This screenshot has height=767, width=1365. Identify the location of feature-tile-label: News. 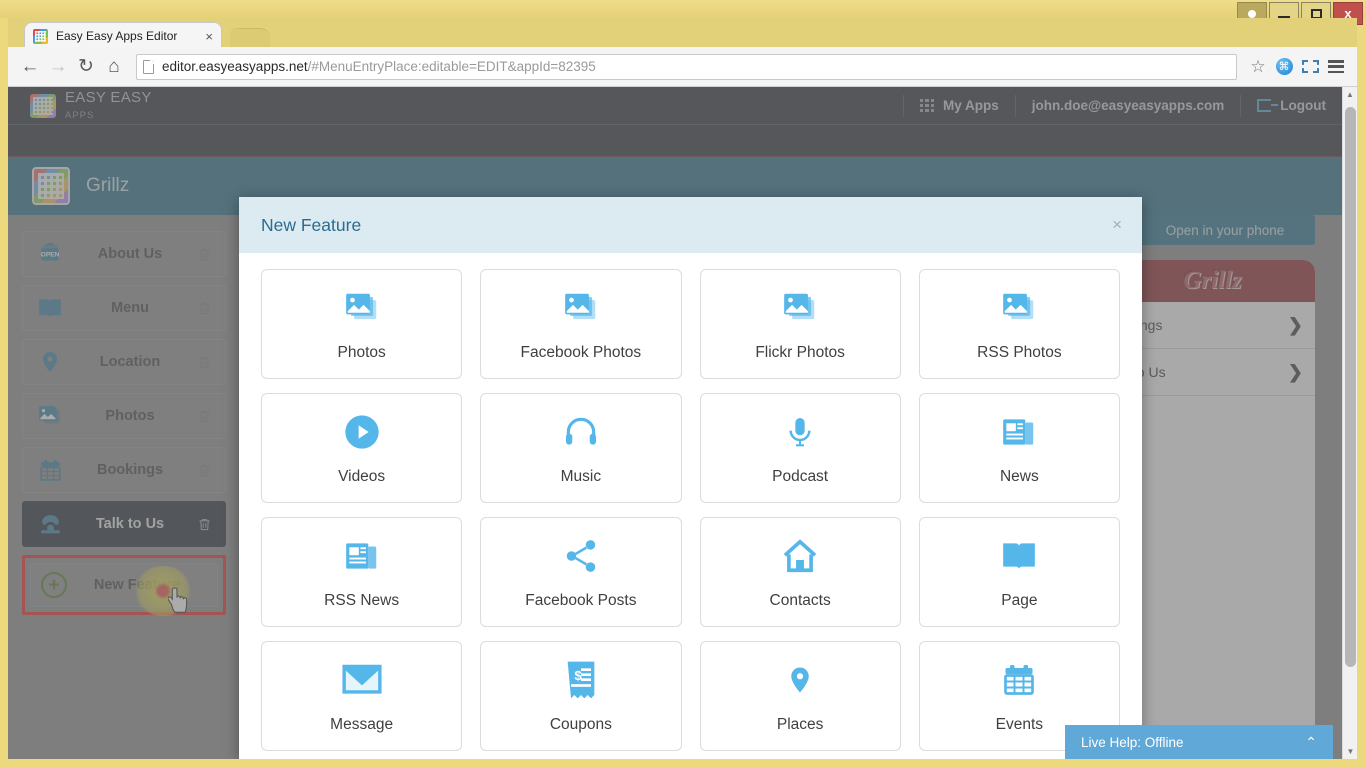
(1019, 476).